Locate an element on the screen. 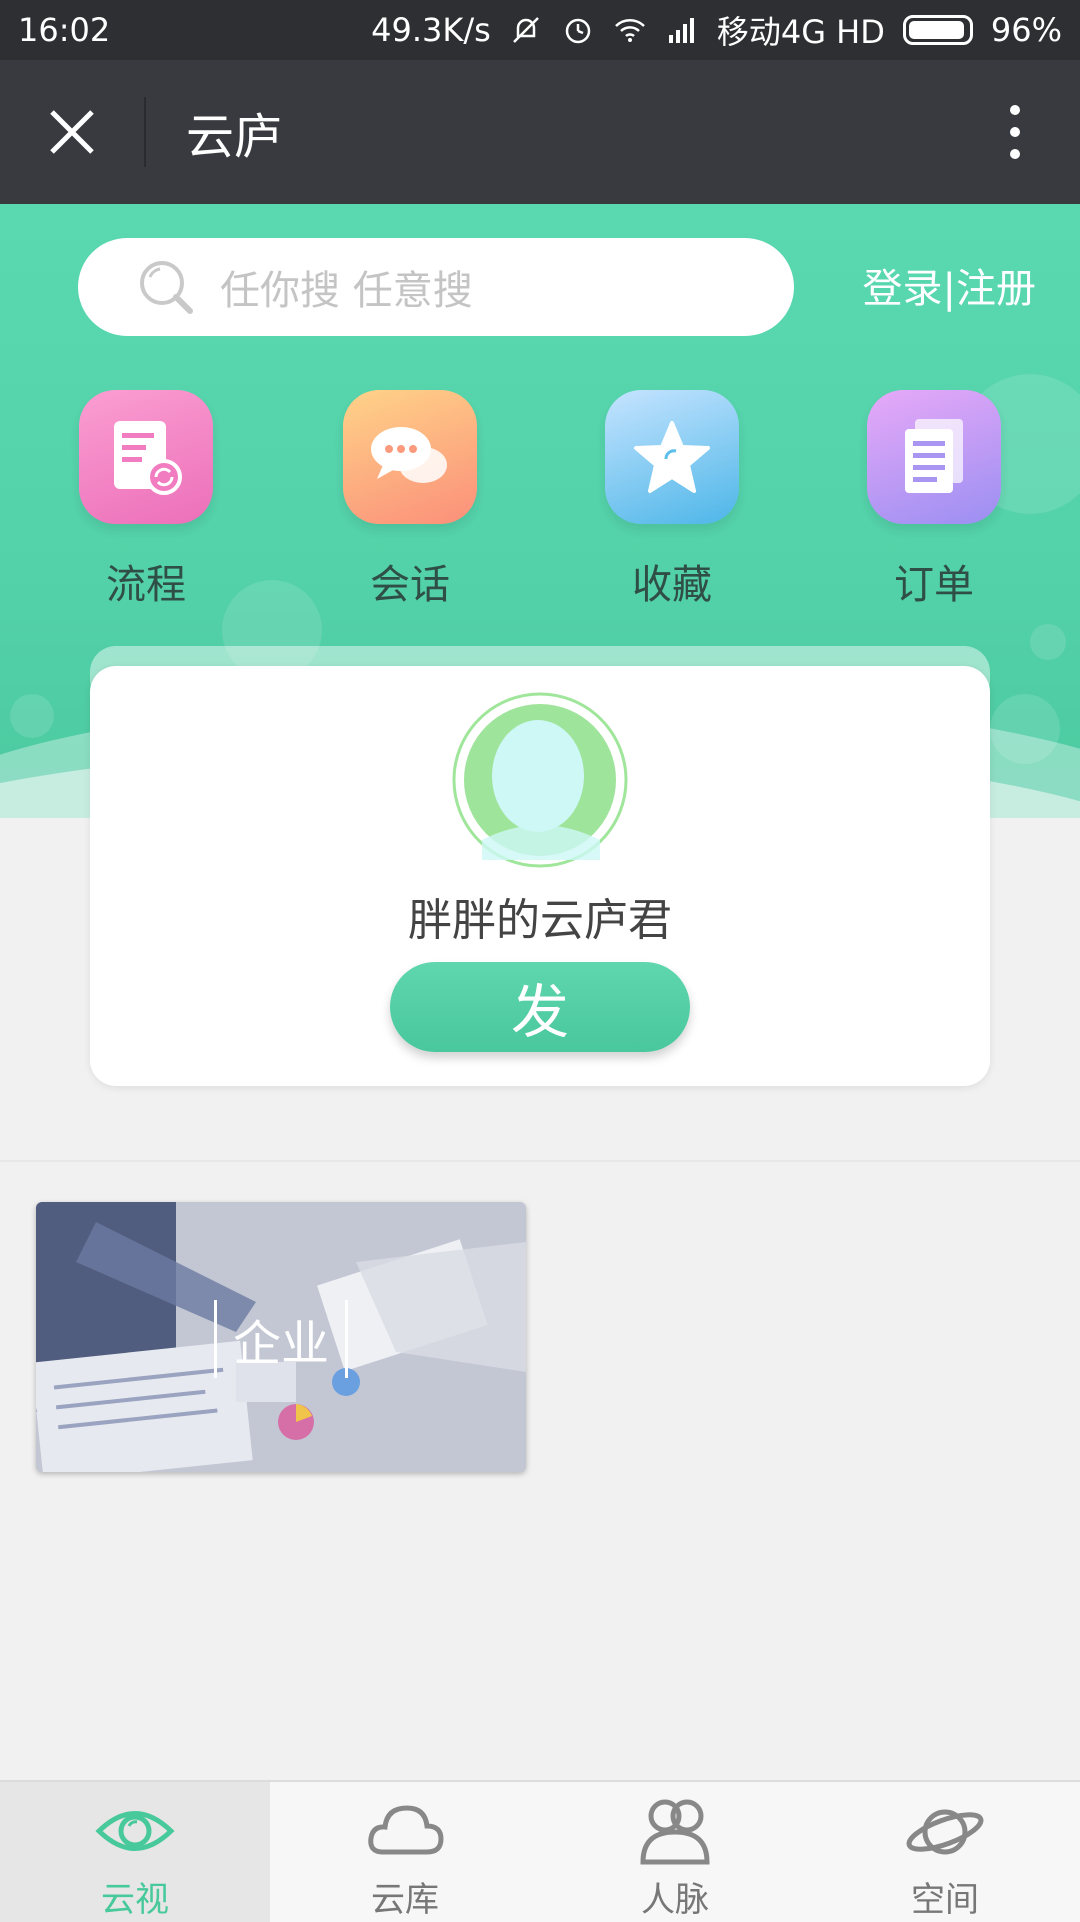  tile-label-text: 企业 is located at coordinates (280, 1339).